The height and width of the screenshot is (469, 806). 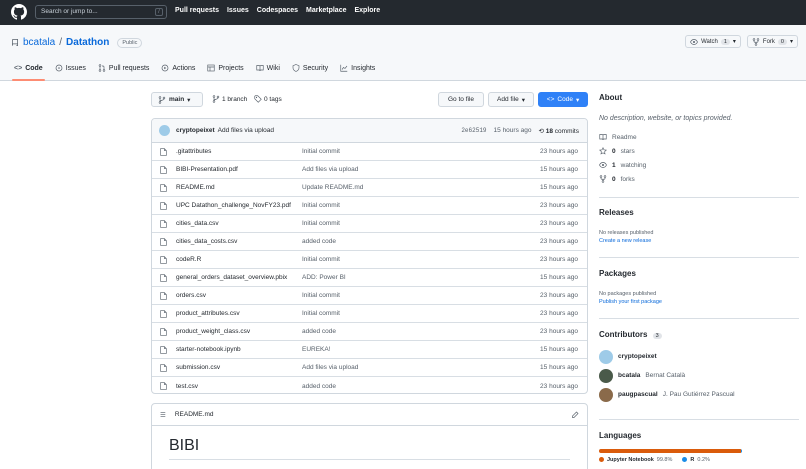 I want to click on github-logo-icon, so click(x=19, y=12).